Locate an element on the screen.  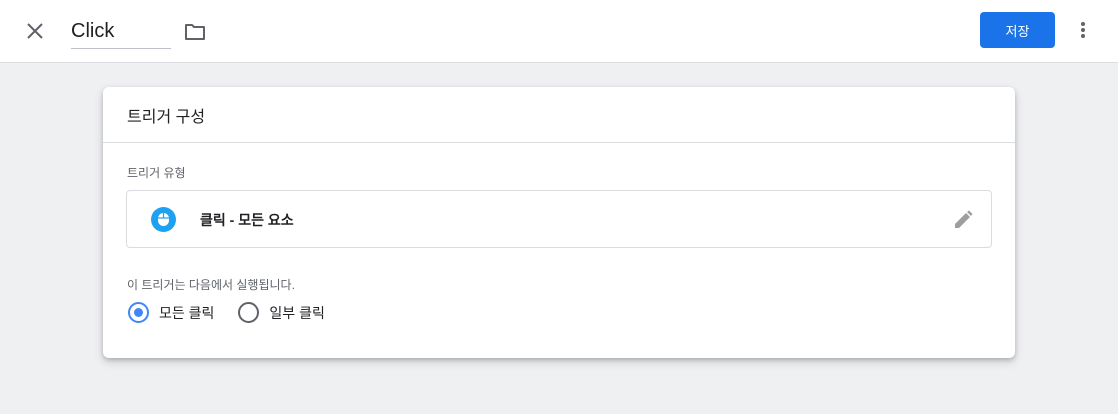
radio-option-some-clicks: 일부 클릭 is located at coordinates (281, 312).